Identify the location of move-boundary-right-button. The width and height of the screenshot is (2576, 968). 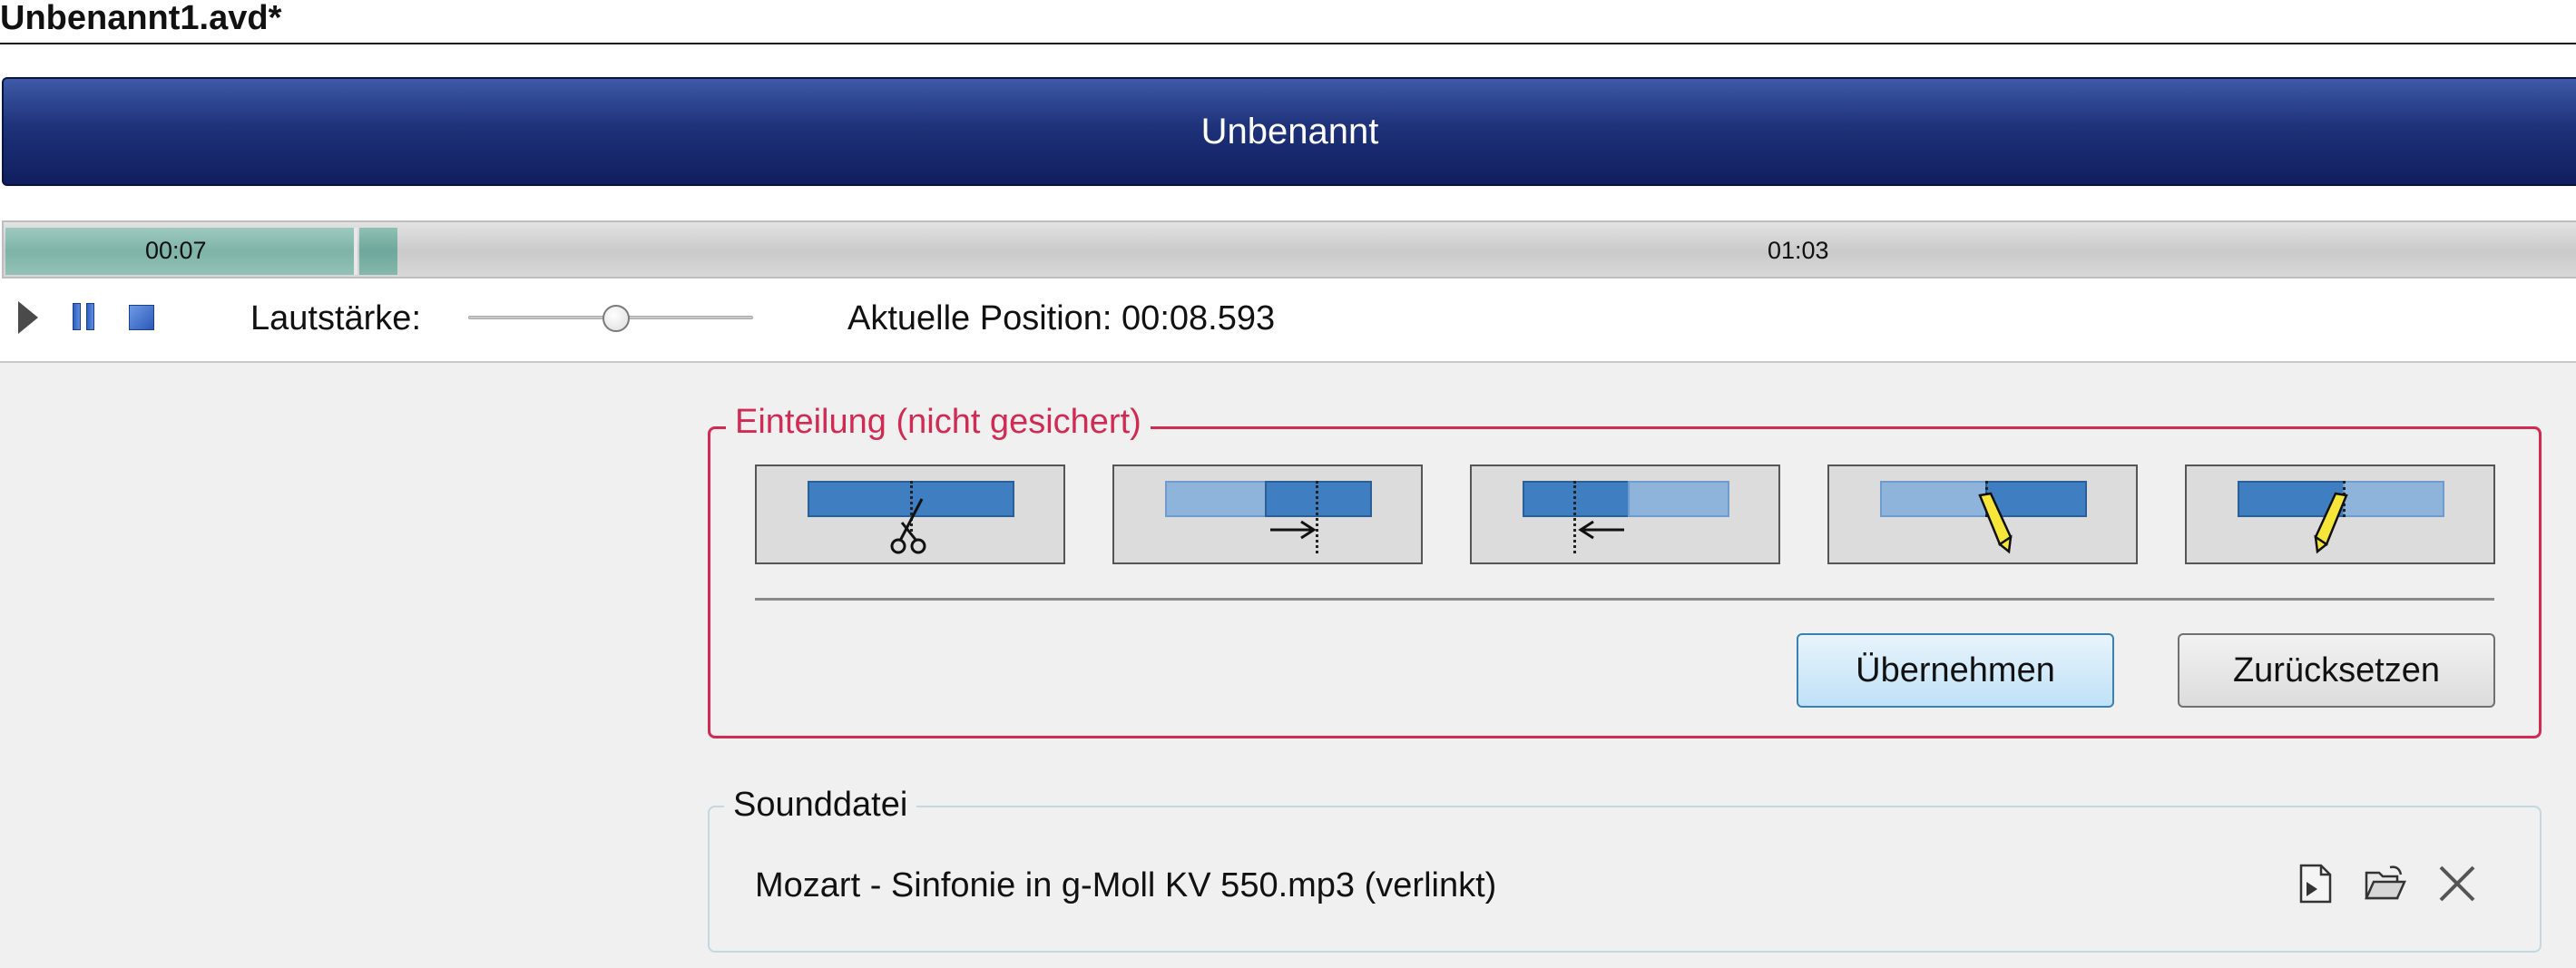
(1267, 514).